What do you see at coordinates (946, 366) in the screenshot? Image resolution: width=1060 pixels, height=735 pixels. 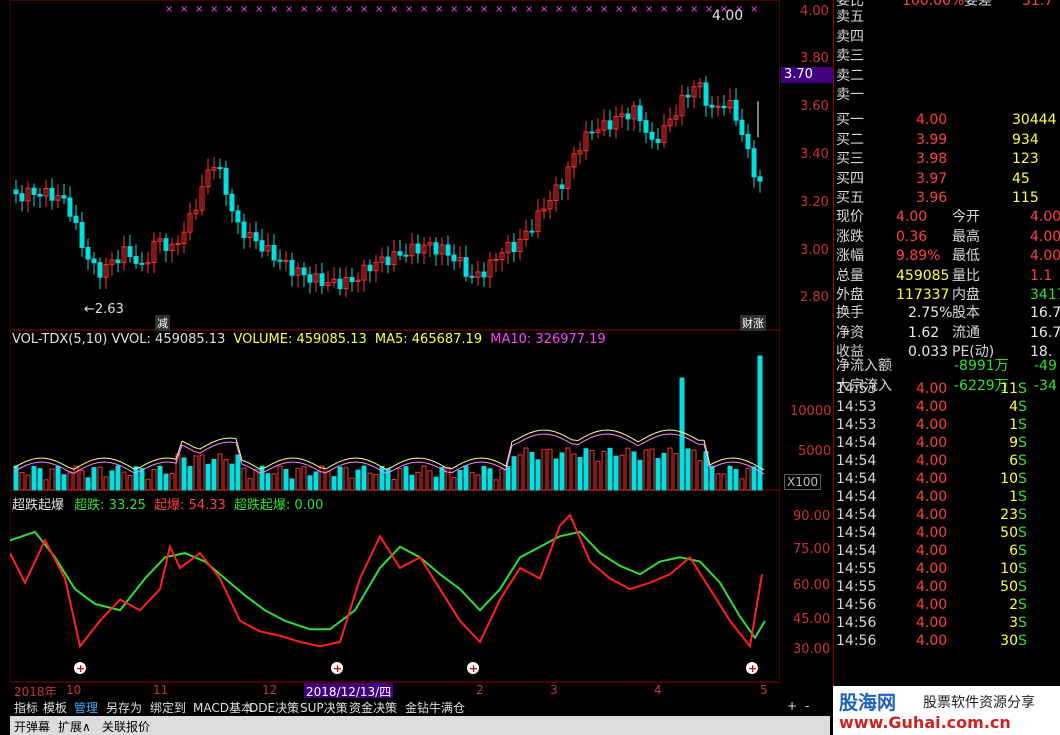 I see `flow-row: 净流入额 -8991万 -49` at bounding box center [946, 366].